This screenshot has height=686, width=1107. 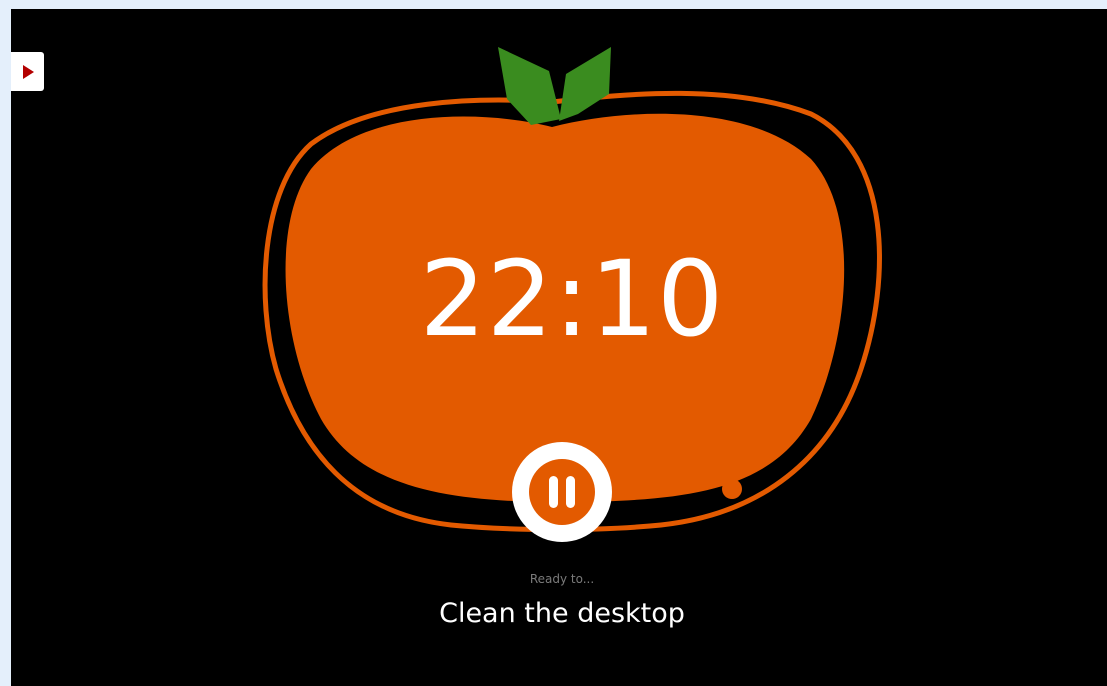 What do you see at coordinates (553, 492) in the screenshot?
I see `pause-bar-left` at bounding box center [553, 492].